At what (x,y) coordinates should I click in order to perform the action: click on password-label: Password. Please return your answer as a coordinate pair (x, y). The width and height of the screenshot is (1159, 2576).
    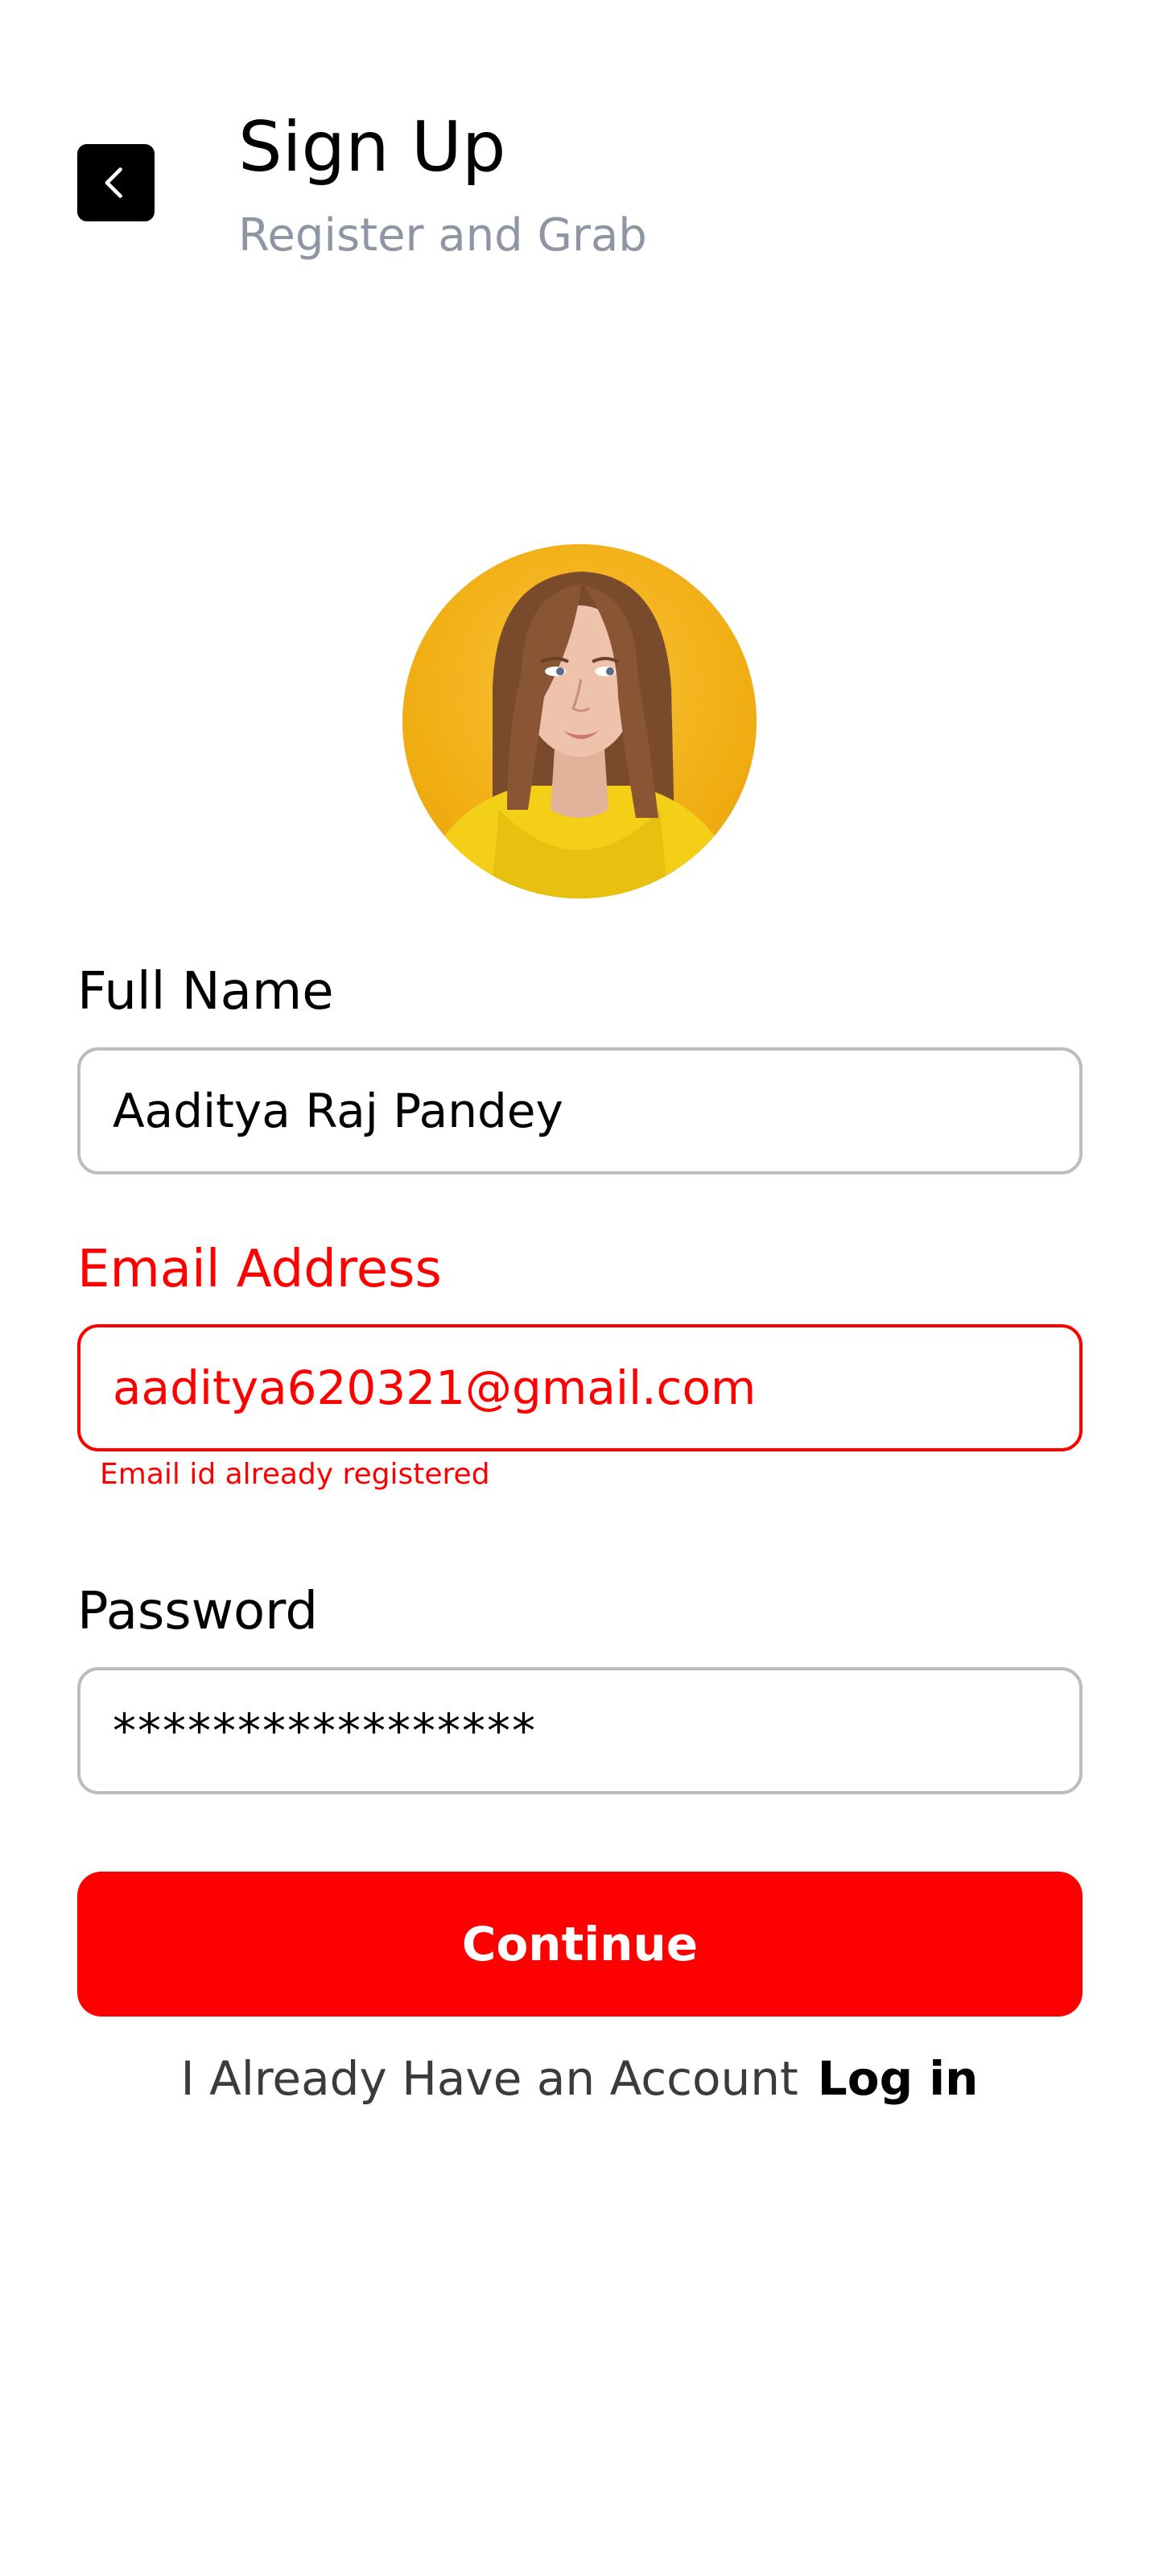
    Looking at the image, I should click on (197, 1611).